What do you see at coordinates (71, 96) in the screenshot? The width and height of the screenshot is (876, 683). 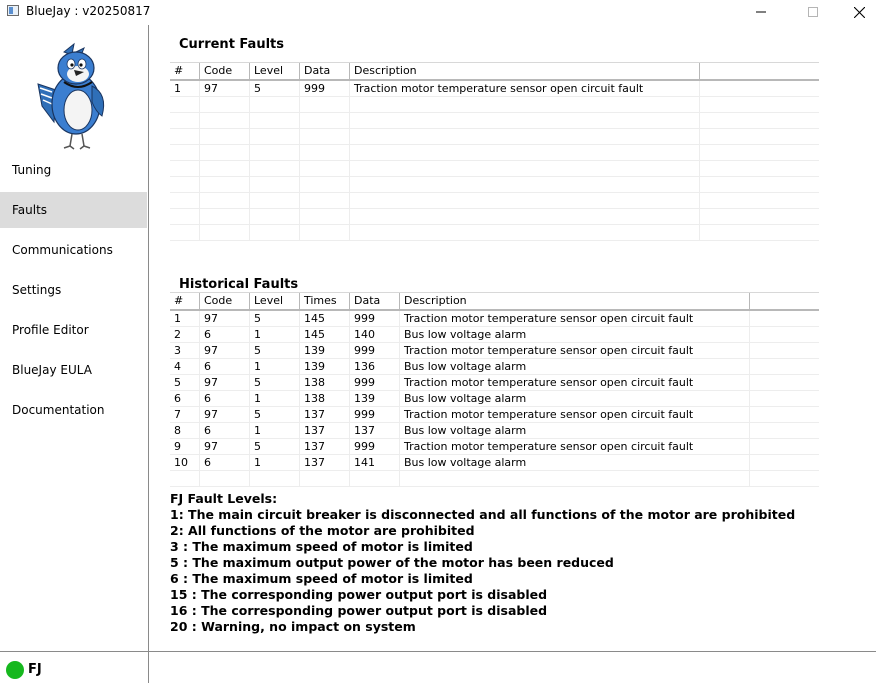 I see `bluejay-logo-icon` at bounding box center [71, 96].